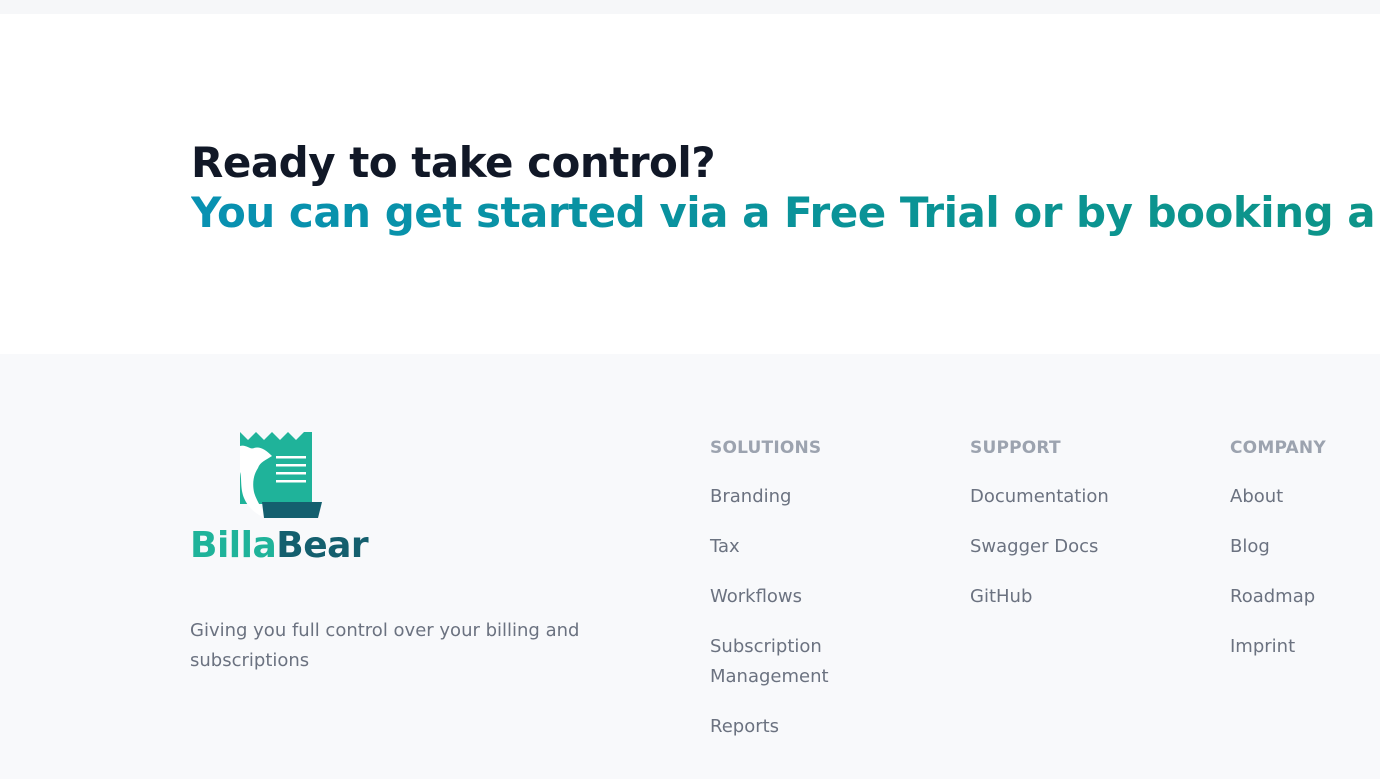 The height and width of the screenshot is (779, 1380). What do you see at coordinates (830, 727) in the screenshot?
I see `footer-link-reports: Reports` at bounding box center [830, 727].